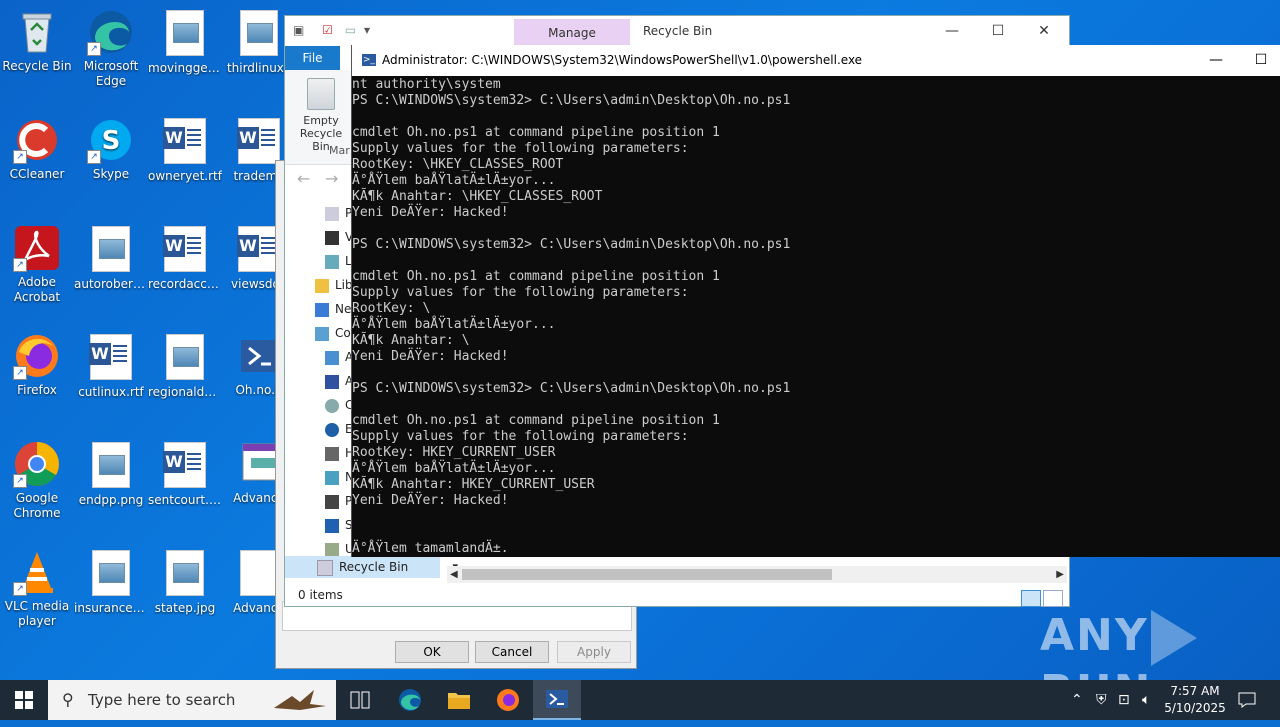 The width and height of the screenshot is (1280, 727). I want to click on close-icon: ✕, so click(1044, 31).